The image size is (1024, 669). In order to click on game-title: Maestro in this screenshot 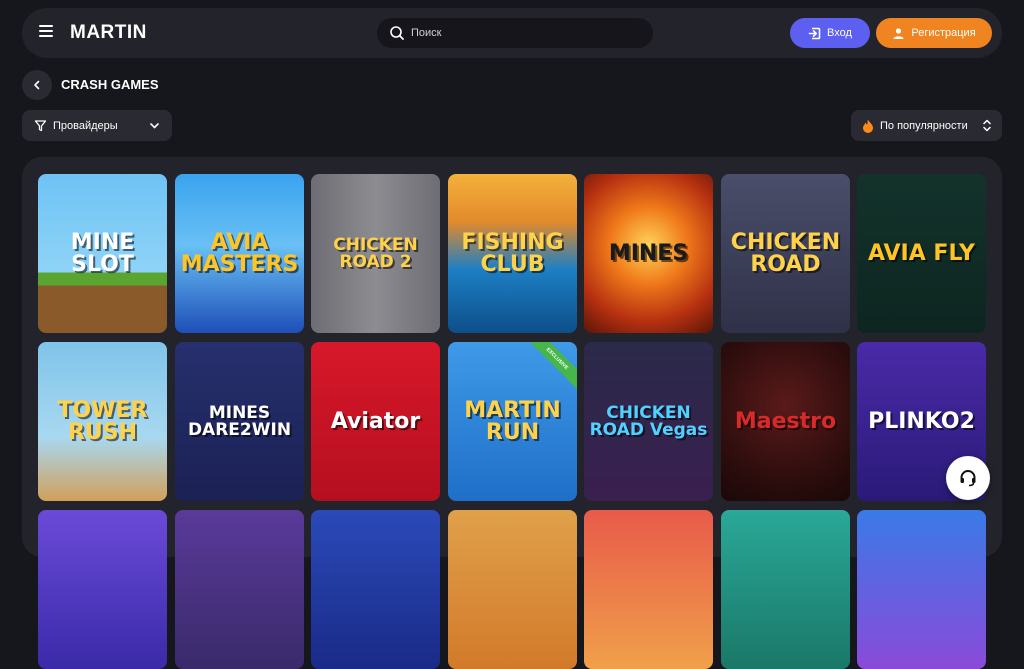, I will do `click(785, 421)`.